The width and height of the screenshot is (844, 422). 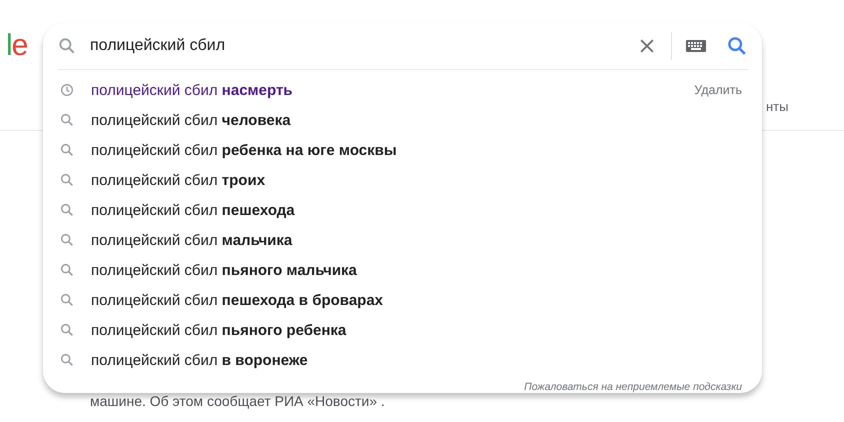 I want to click on suggestion-item: полицейский сбил ребенка на юге москвы, so click(x=416, y=150).